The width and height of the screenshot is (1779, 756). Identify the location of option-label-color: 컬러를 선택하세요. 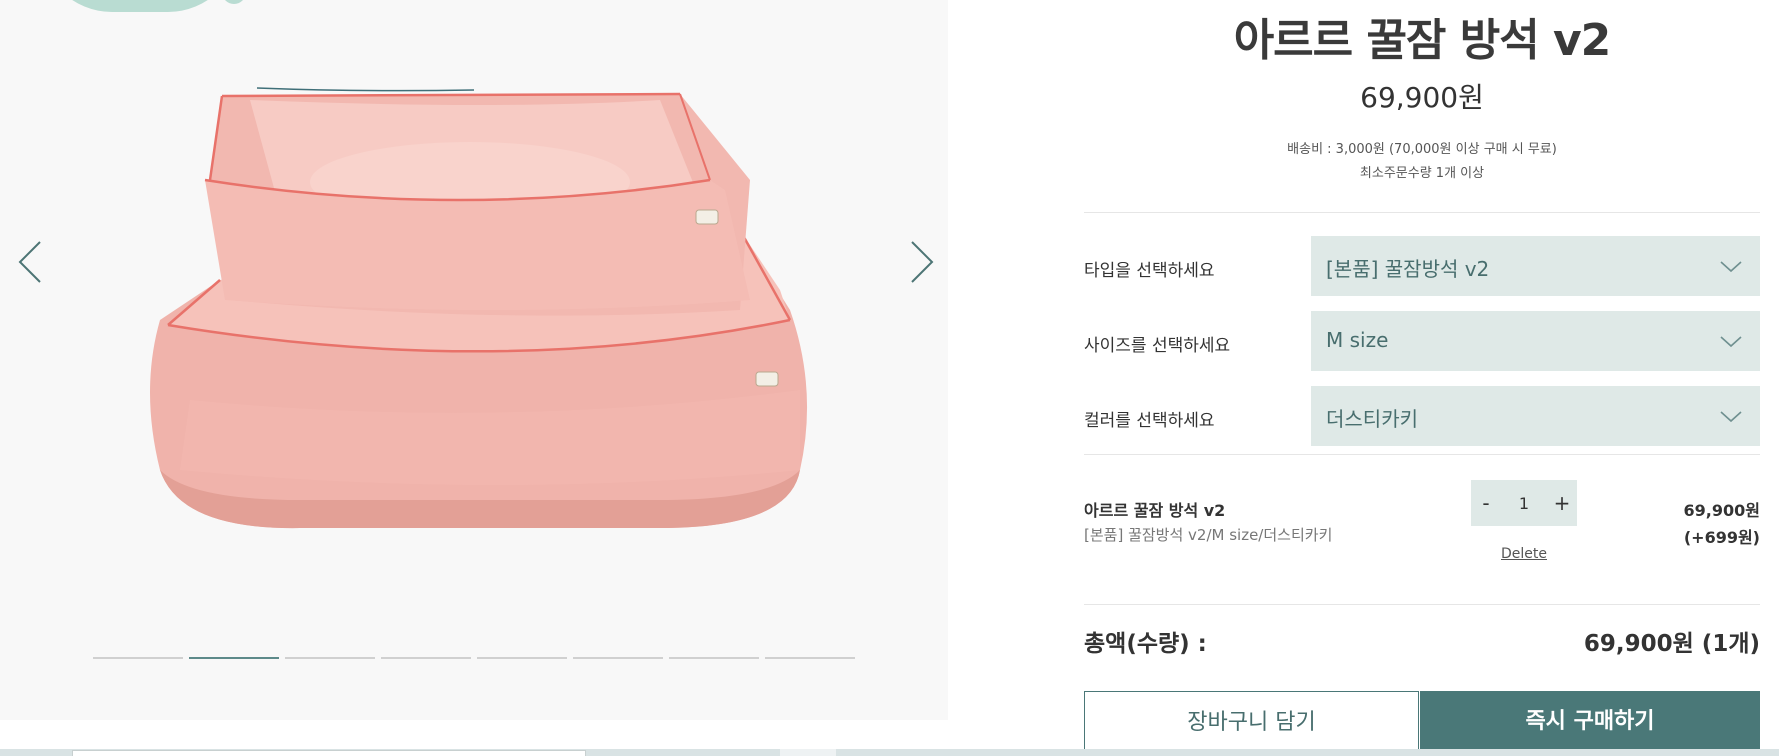
(1149, 421).